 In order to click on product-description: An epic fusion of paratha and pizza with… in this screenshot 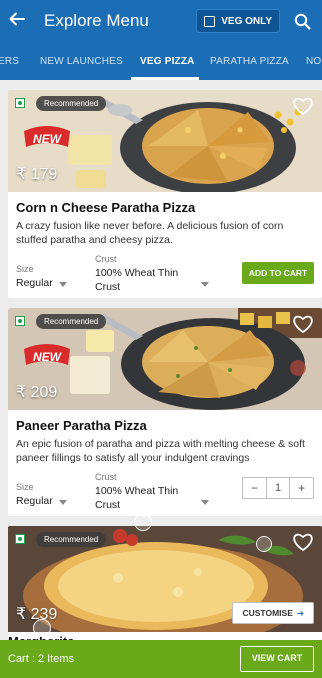, I will do `click(160, 451)`.